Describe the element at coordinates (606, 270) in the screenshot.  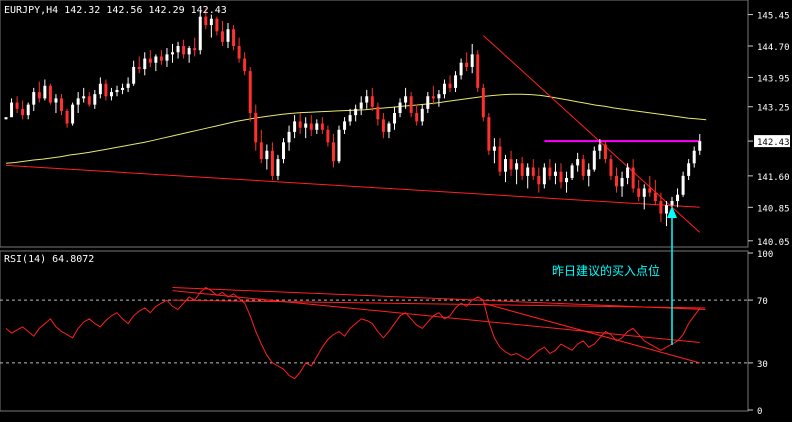
I see `buy-point-annotation: 昨日建议的买入点位` at that location.